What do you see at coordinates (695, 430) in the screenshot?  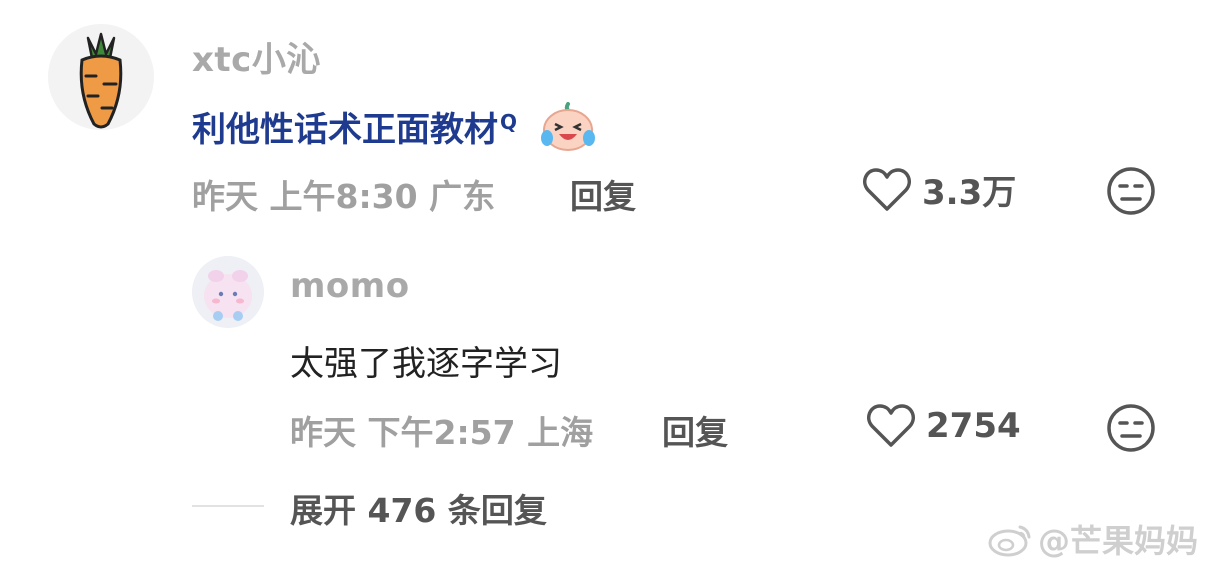 I see `reply-reply-button: 回复` at bounding box center [695, 430].